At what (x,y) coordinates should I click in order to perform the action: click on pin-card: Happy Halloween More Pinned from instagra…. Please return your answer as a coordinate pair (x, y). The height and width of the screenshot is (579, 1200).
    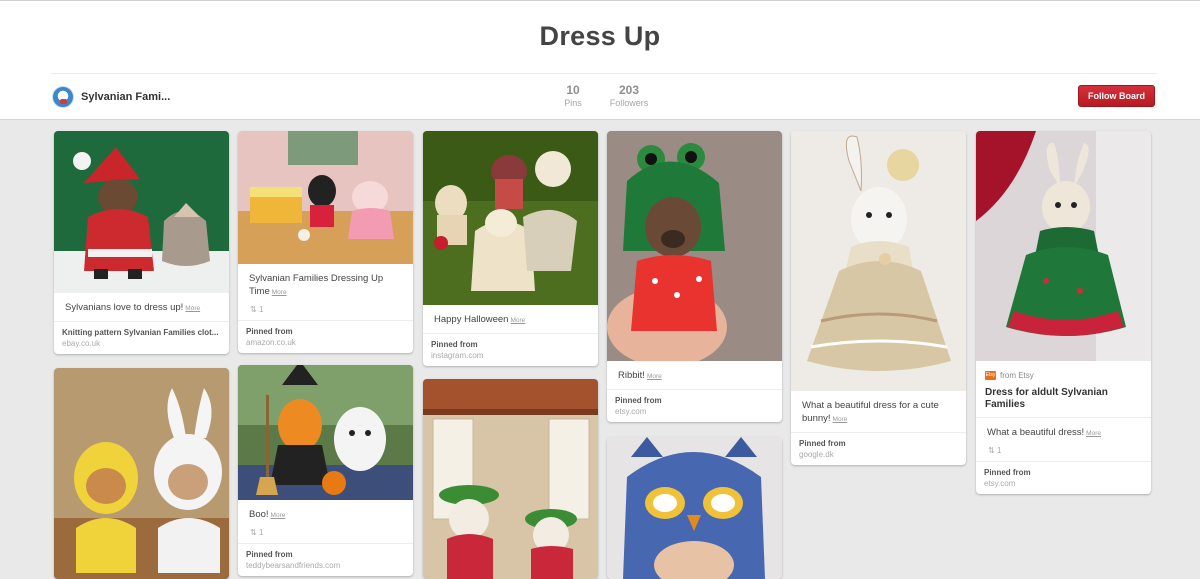
    Looking at the image, I should click on (510, 248).